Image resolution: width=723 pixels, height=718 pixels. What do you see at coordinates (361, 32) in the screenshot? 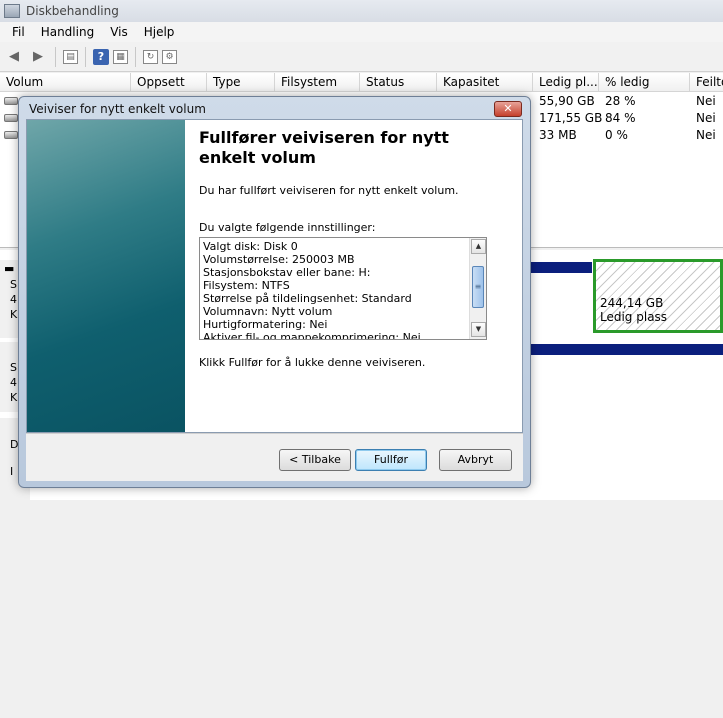
I see `menu-bar: Fil Handling Vis Hjelp` at bounding box center [361, 32].